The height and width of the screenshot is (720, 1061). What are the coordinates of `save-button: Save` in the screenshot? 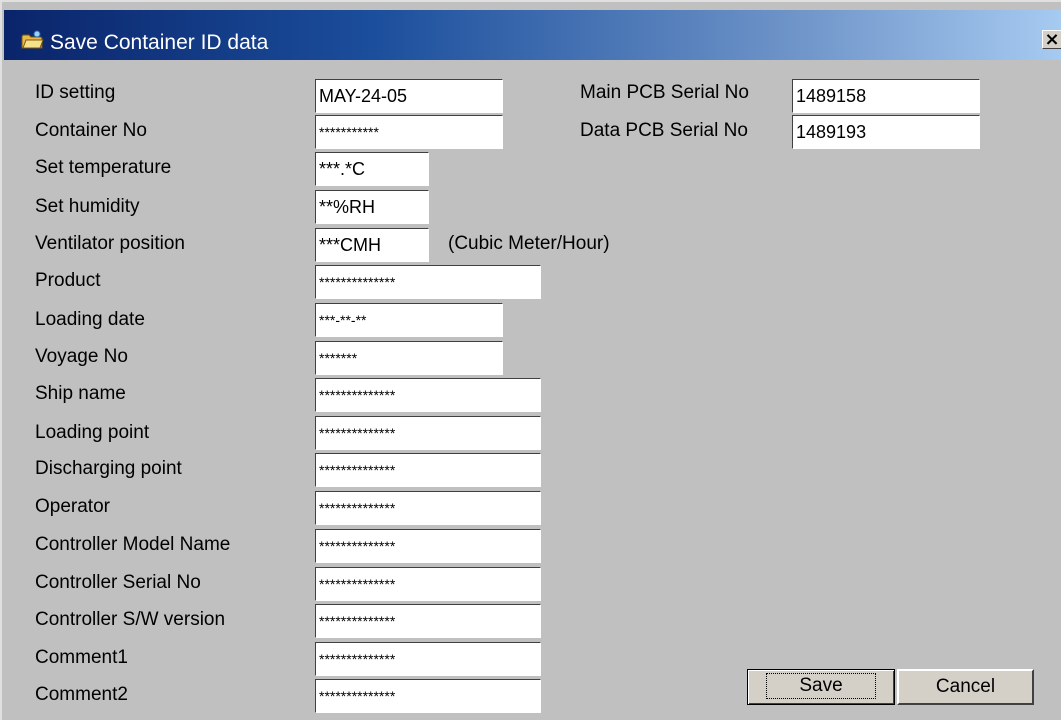 It's located at (821, 687).